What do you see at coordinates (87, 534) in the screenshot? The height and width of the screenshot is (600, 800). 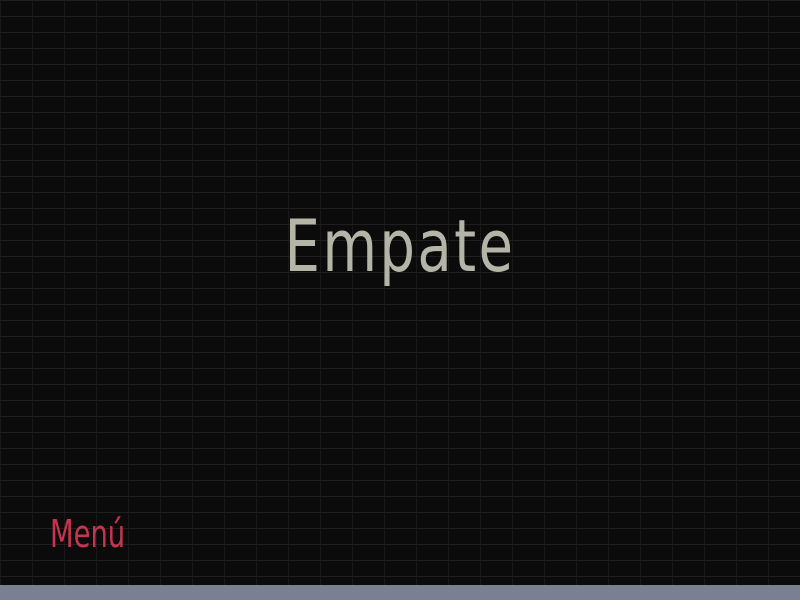 I see `menu-button: Menú` at bounding box center [87, 534].